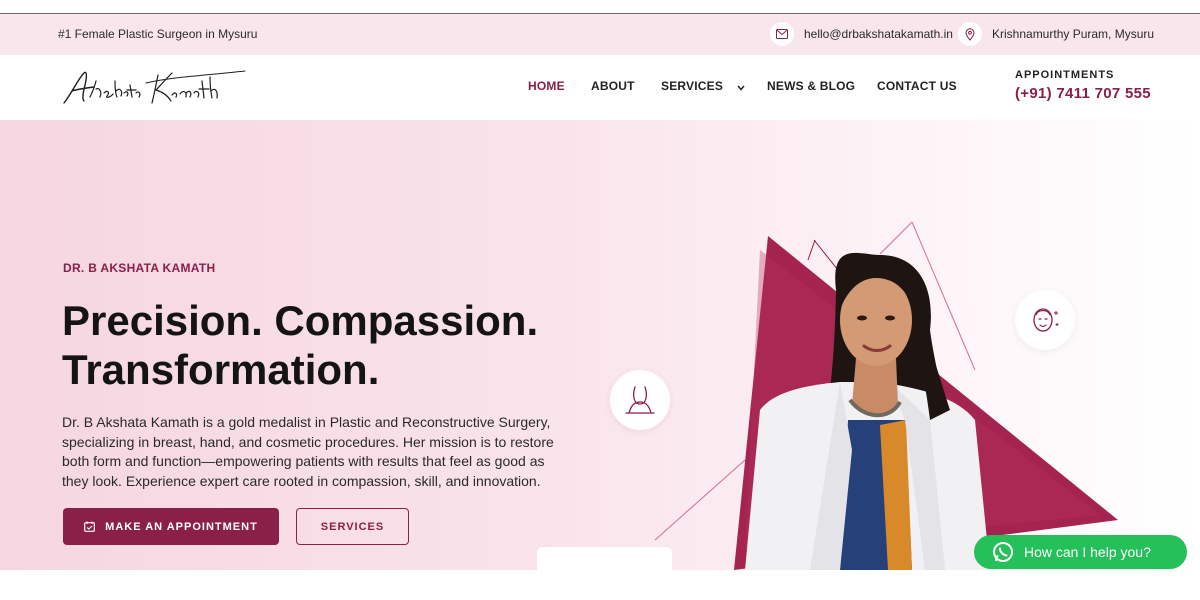 This screenshot has height=600, width=1200. Describe the element at coordinates (1065, 75) in the screenshot. I see `appointments-label: APPOINTMENTS` at that location.